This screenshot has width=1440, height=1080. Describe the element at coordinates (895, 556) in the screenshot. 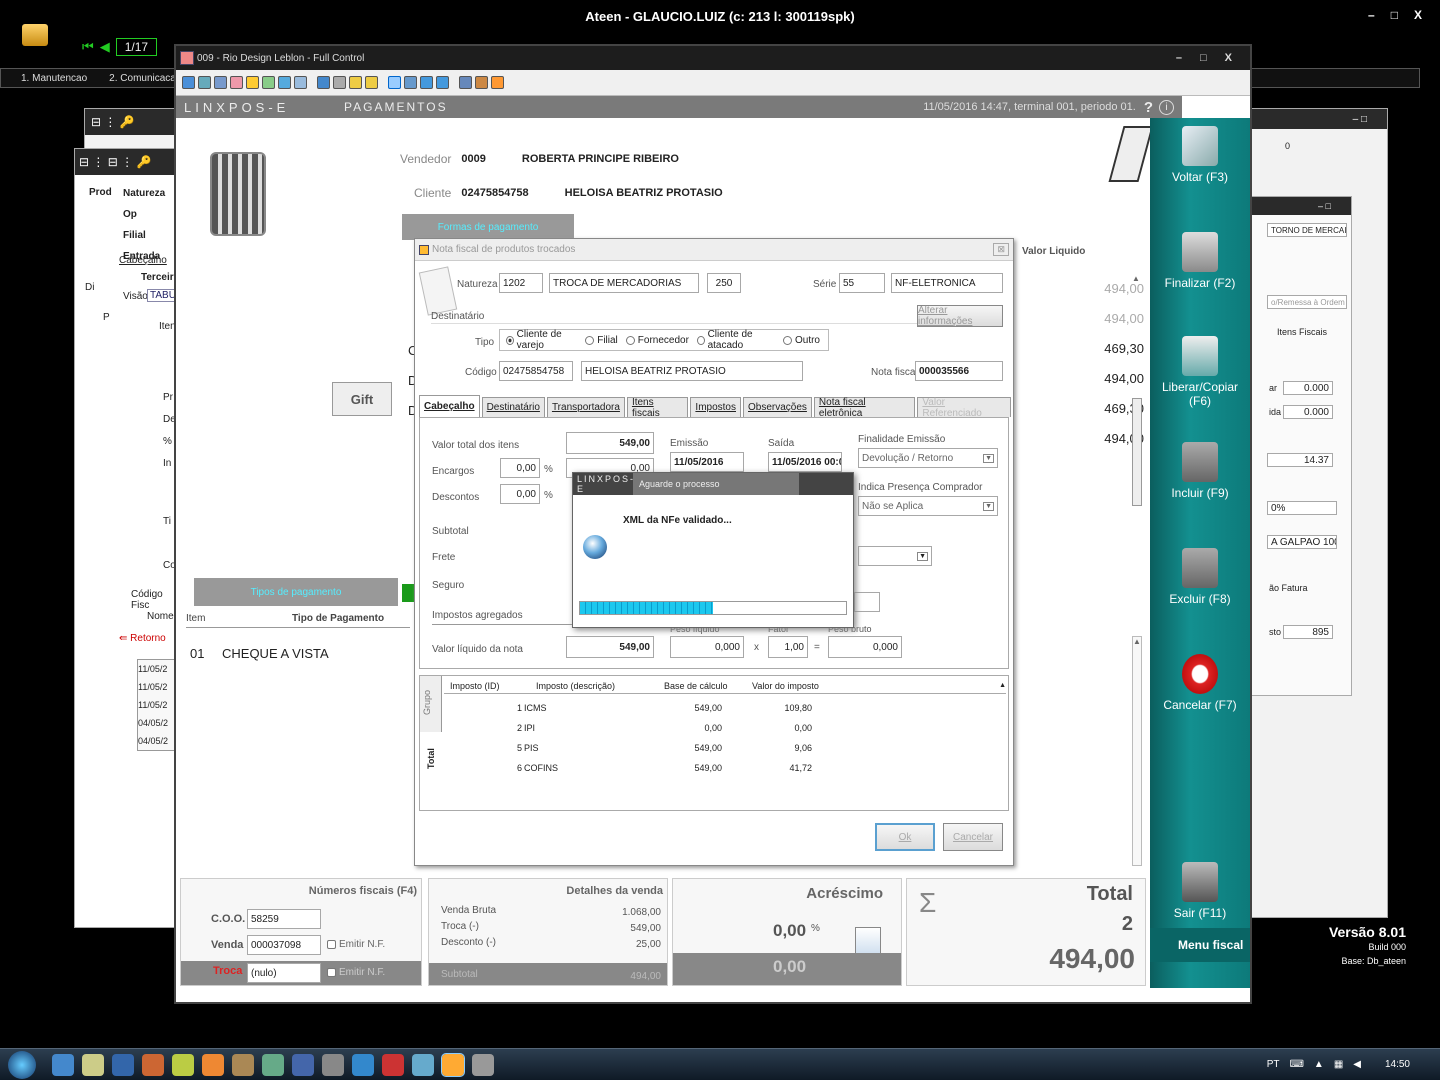

I see `transport-select: ▼` at that location.